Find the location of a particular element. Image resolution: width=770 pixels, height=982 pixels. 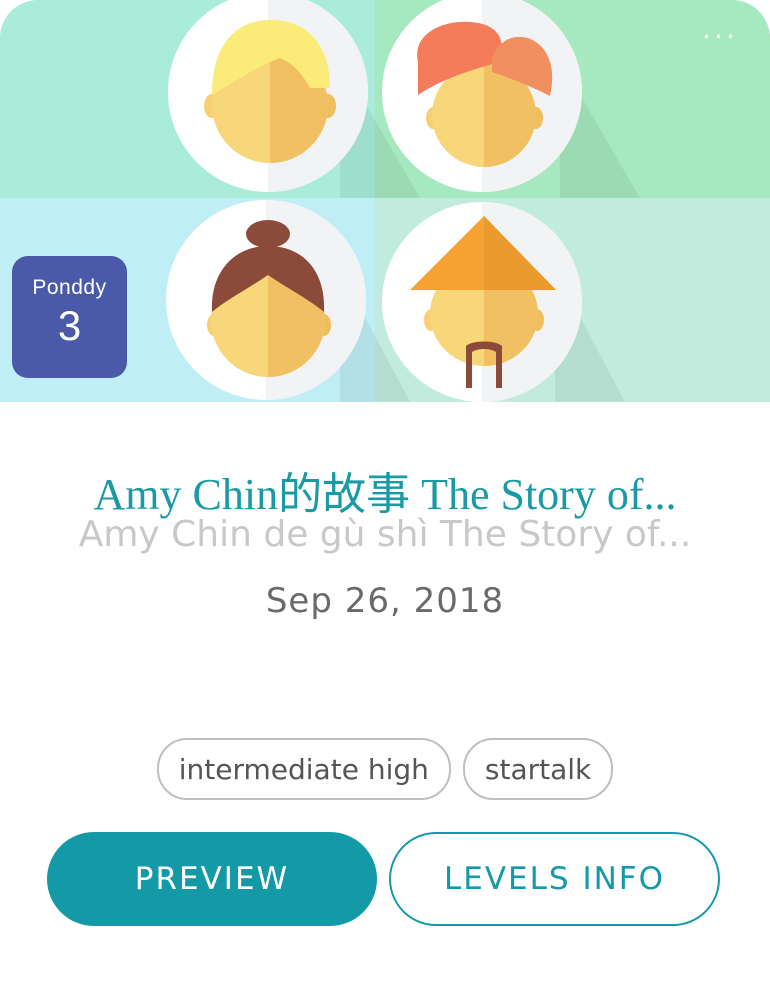

more-options-icon: ··· is located at coordinates (720, 36).